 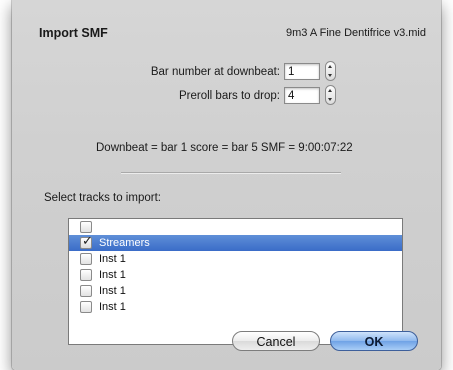 I want to click on file-name: 9m3 A Fine Dentifrice v3.mid, so click(x=355, y=33).